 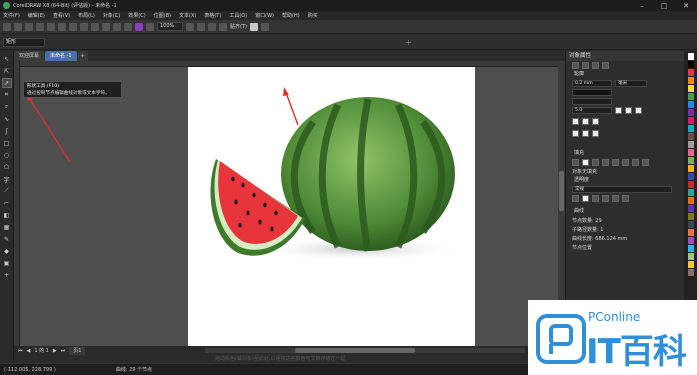 What do you see at coordinates (631, 83) in the screenshot?
I see `outline-unit-select: 毫米` at bounding box center [631, 83].